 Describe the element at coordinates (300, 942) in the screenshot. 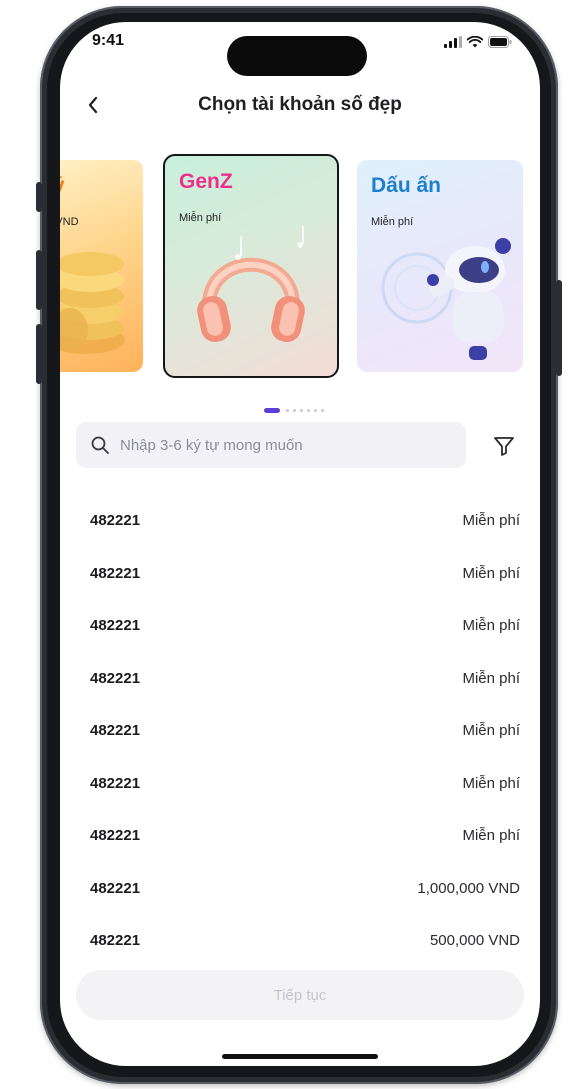

I see `account-row: 482221 500,000 VND` at that location.